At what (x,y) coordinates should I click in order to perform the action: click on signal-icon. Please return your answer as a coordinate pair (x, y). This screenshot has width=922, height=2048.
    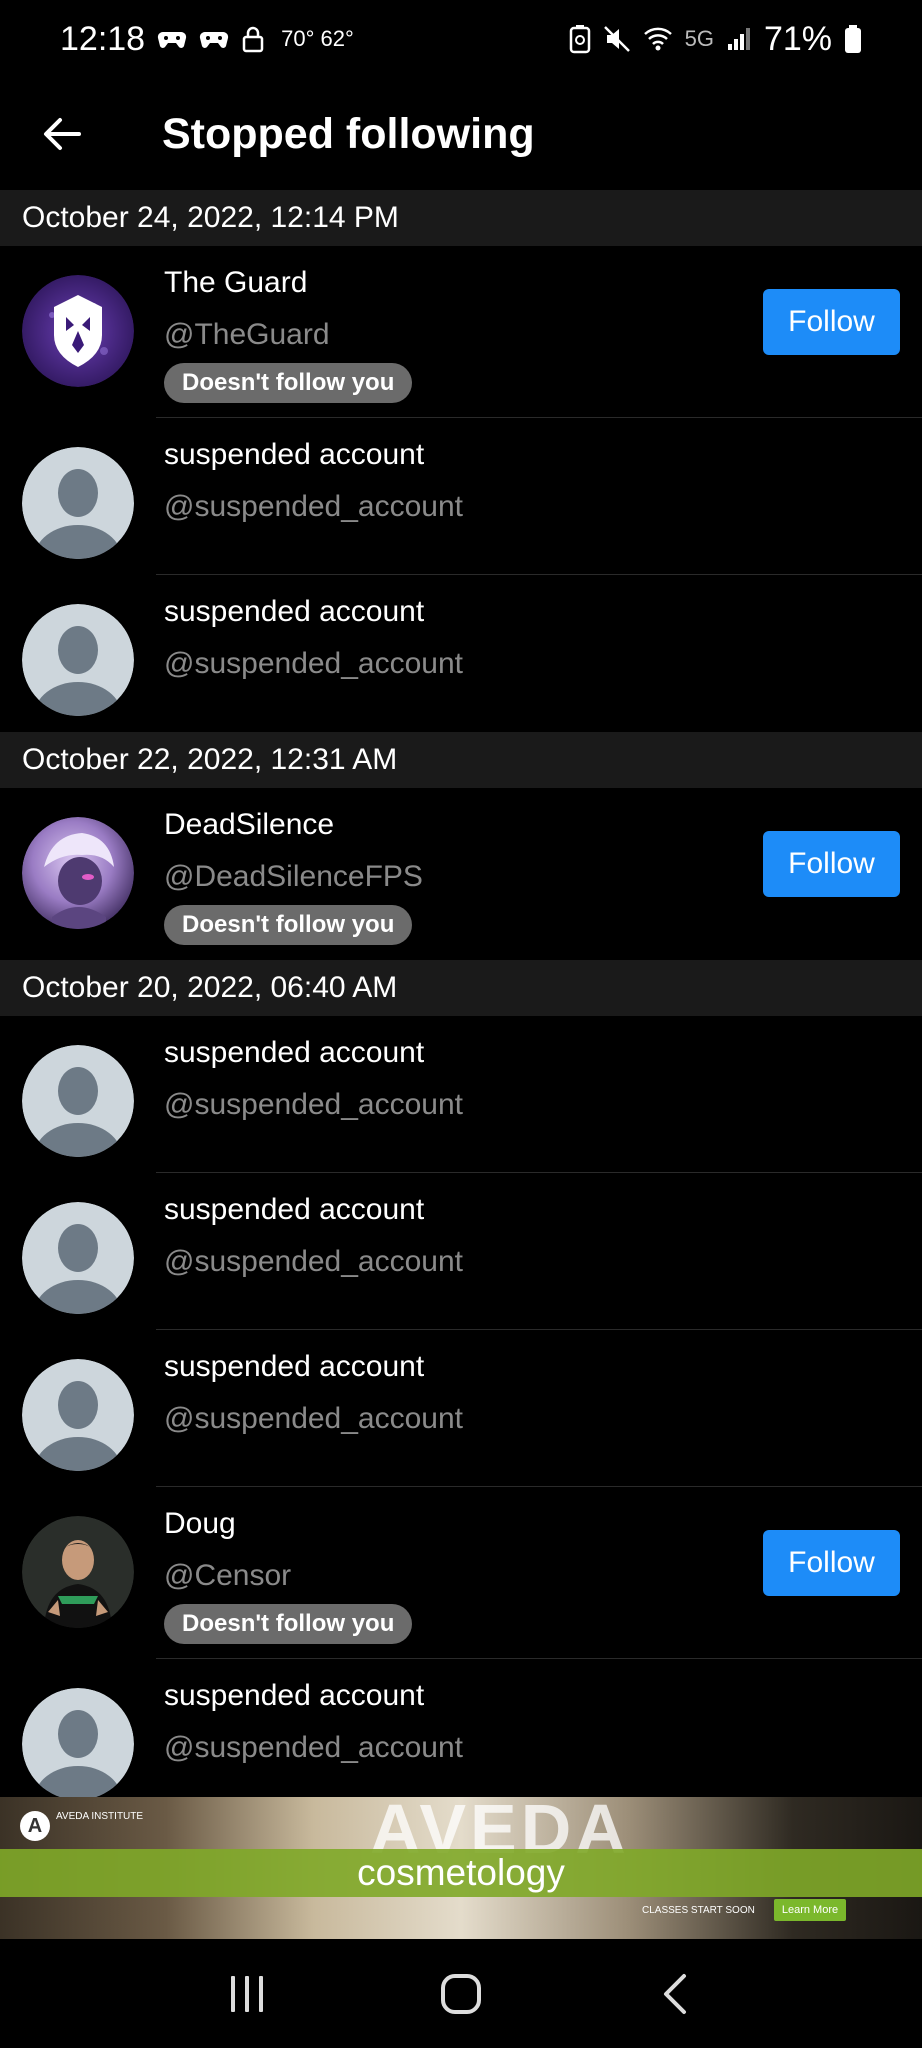
    Looking at the image, I should click on (739, 39).